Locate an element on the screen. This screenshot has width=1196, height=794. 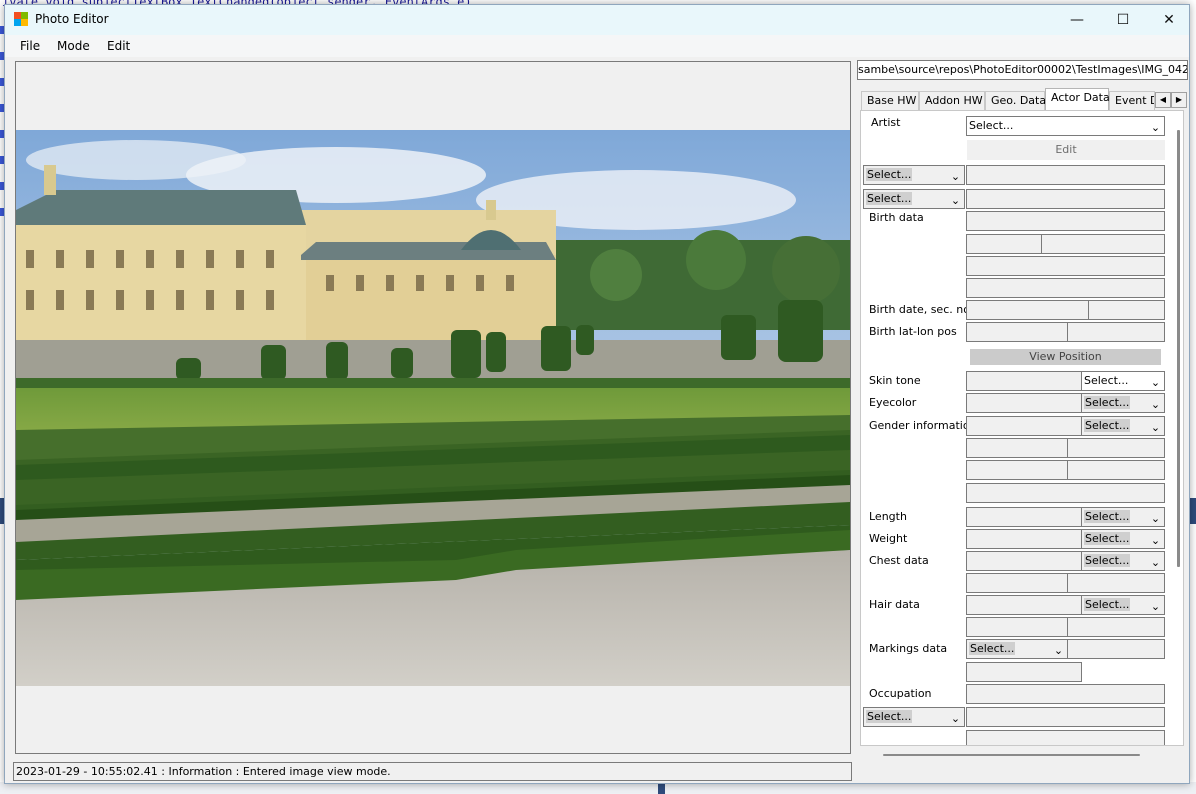
close-button: ✕ is located at coordinates (1169, 20).